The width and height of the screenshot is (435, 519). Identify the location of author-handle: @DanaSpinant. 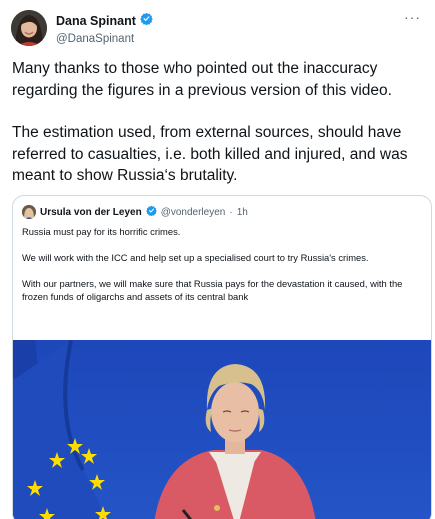
(104, 39).